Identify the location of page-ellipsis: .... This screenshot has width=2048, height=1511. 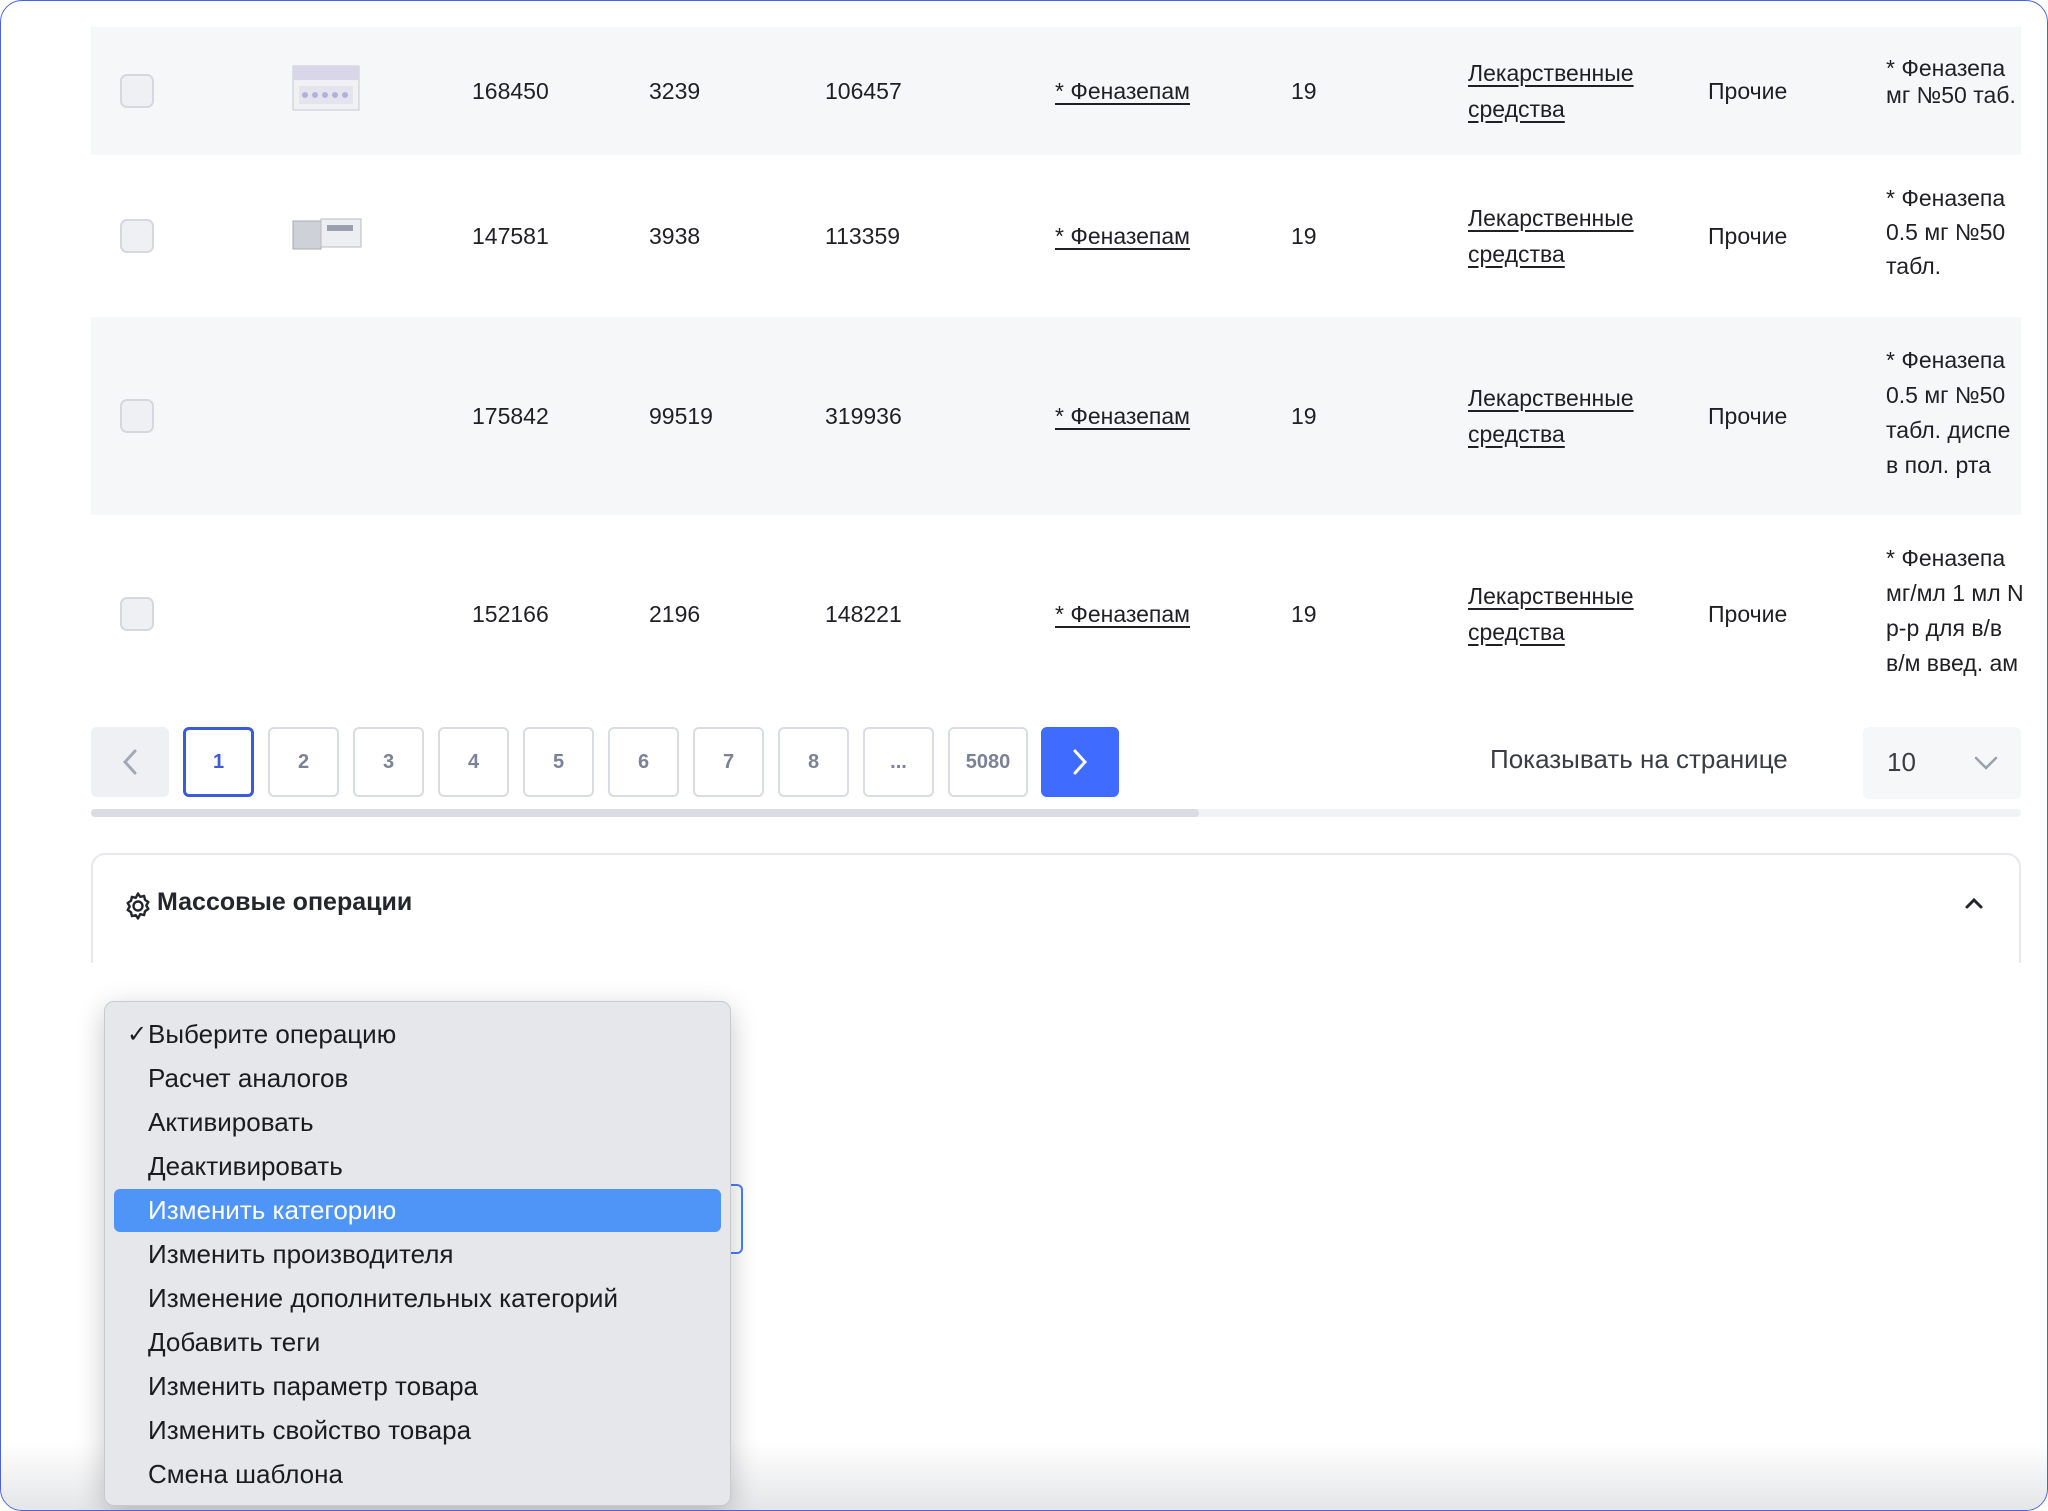
(898, 762).